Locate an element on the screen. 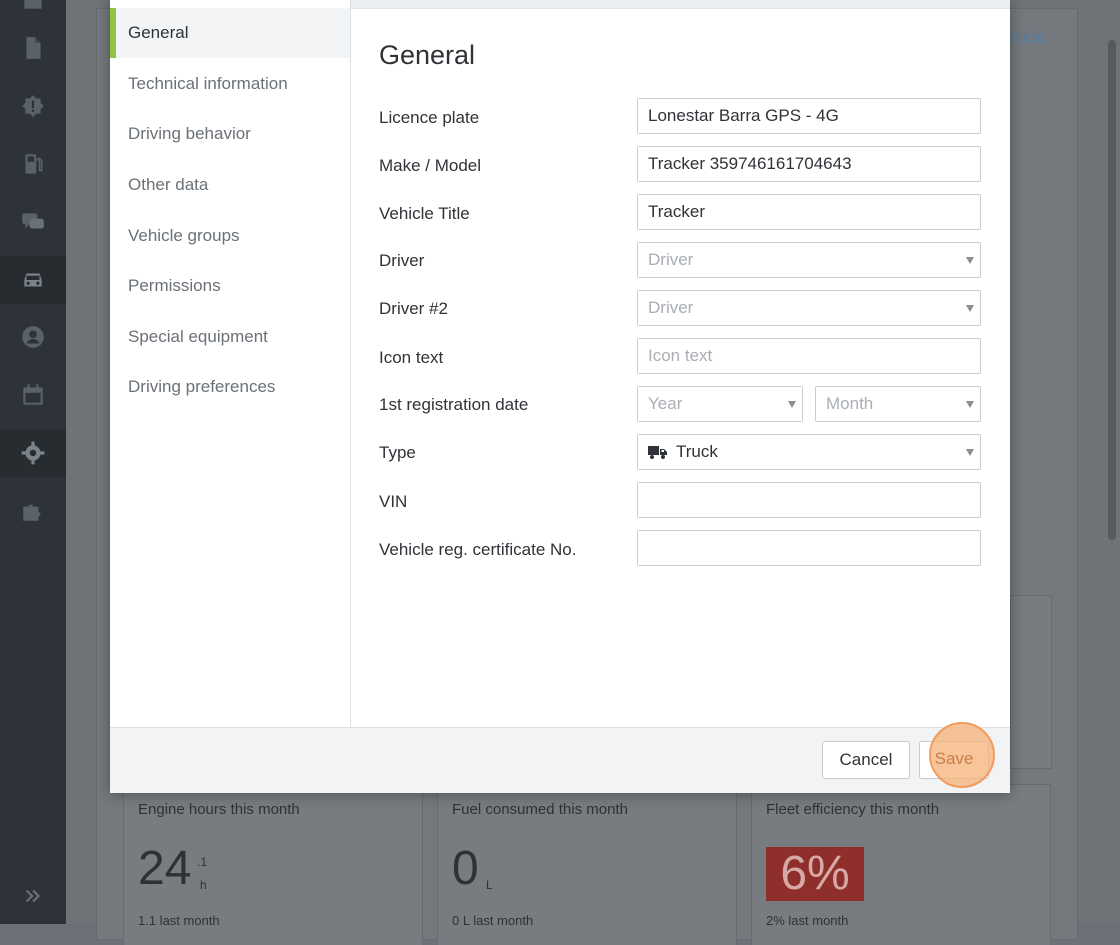 This screenshot has width=1120, height=945. card-unit: L is located at coordinates (489, 885).